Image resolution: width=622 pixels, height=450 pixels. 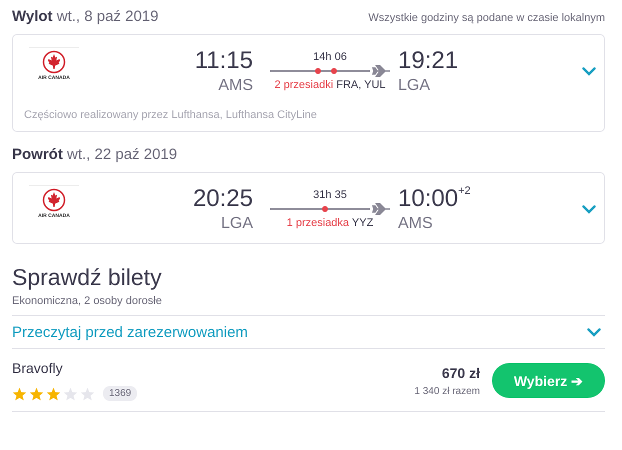 What do you see at coordinates (235, 86) in the screenshot?
I see `departure-airport: AMS` at bounding box center [235, 86].